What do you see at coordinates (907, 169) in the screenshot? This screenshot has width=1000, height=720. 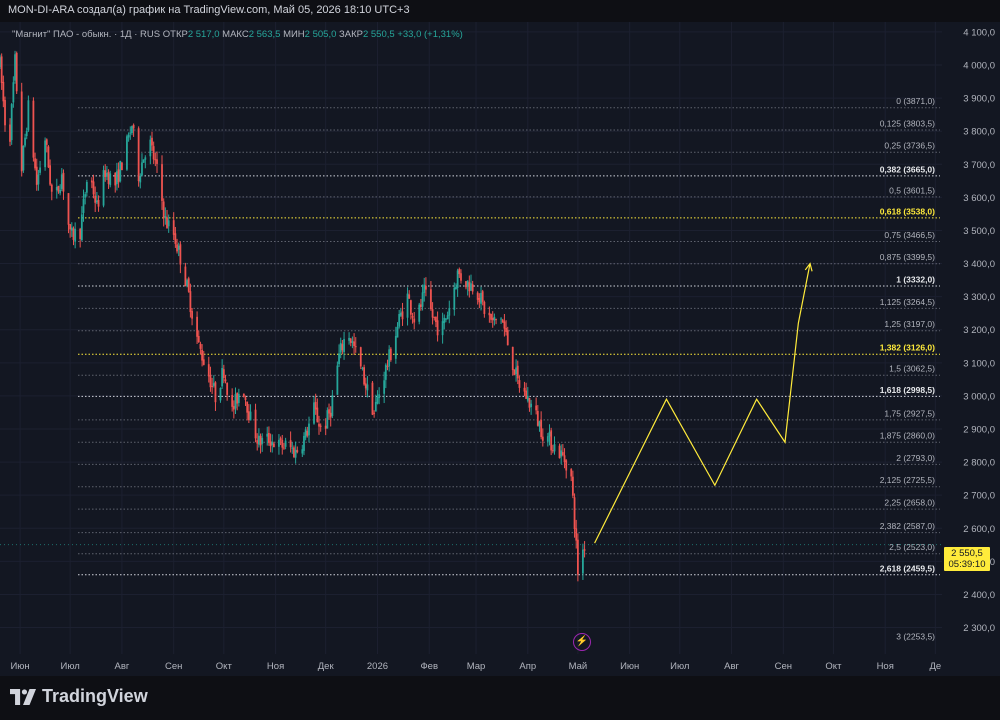 I see `fib-level-label: 0,382 (3665,0)` at bounding box center [907, 169].